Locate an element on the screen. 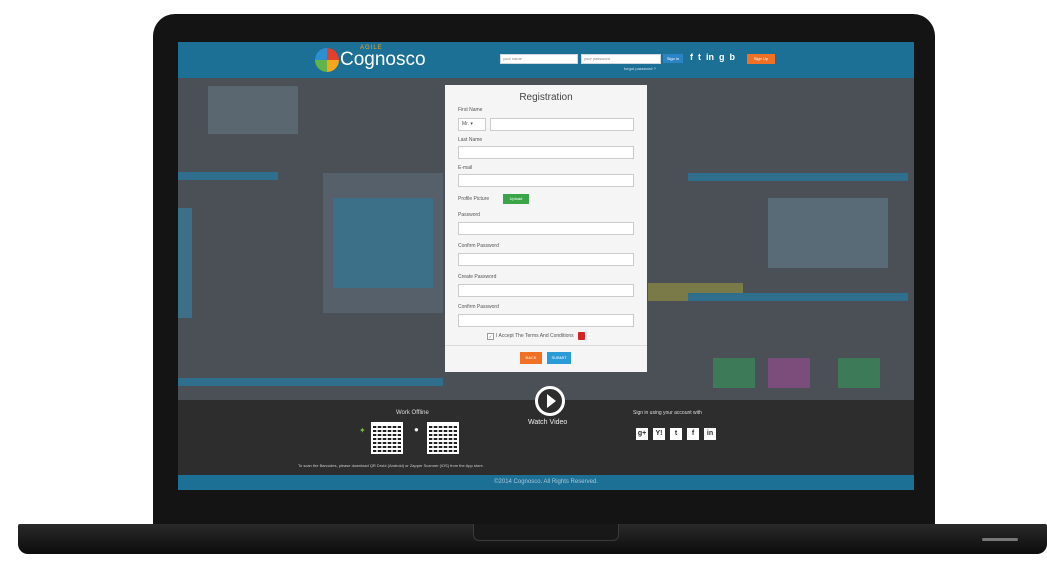 The width and height of the screenshot is (1047, 564). android-icon: ✦ is located at coordinates (362, 430).